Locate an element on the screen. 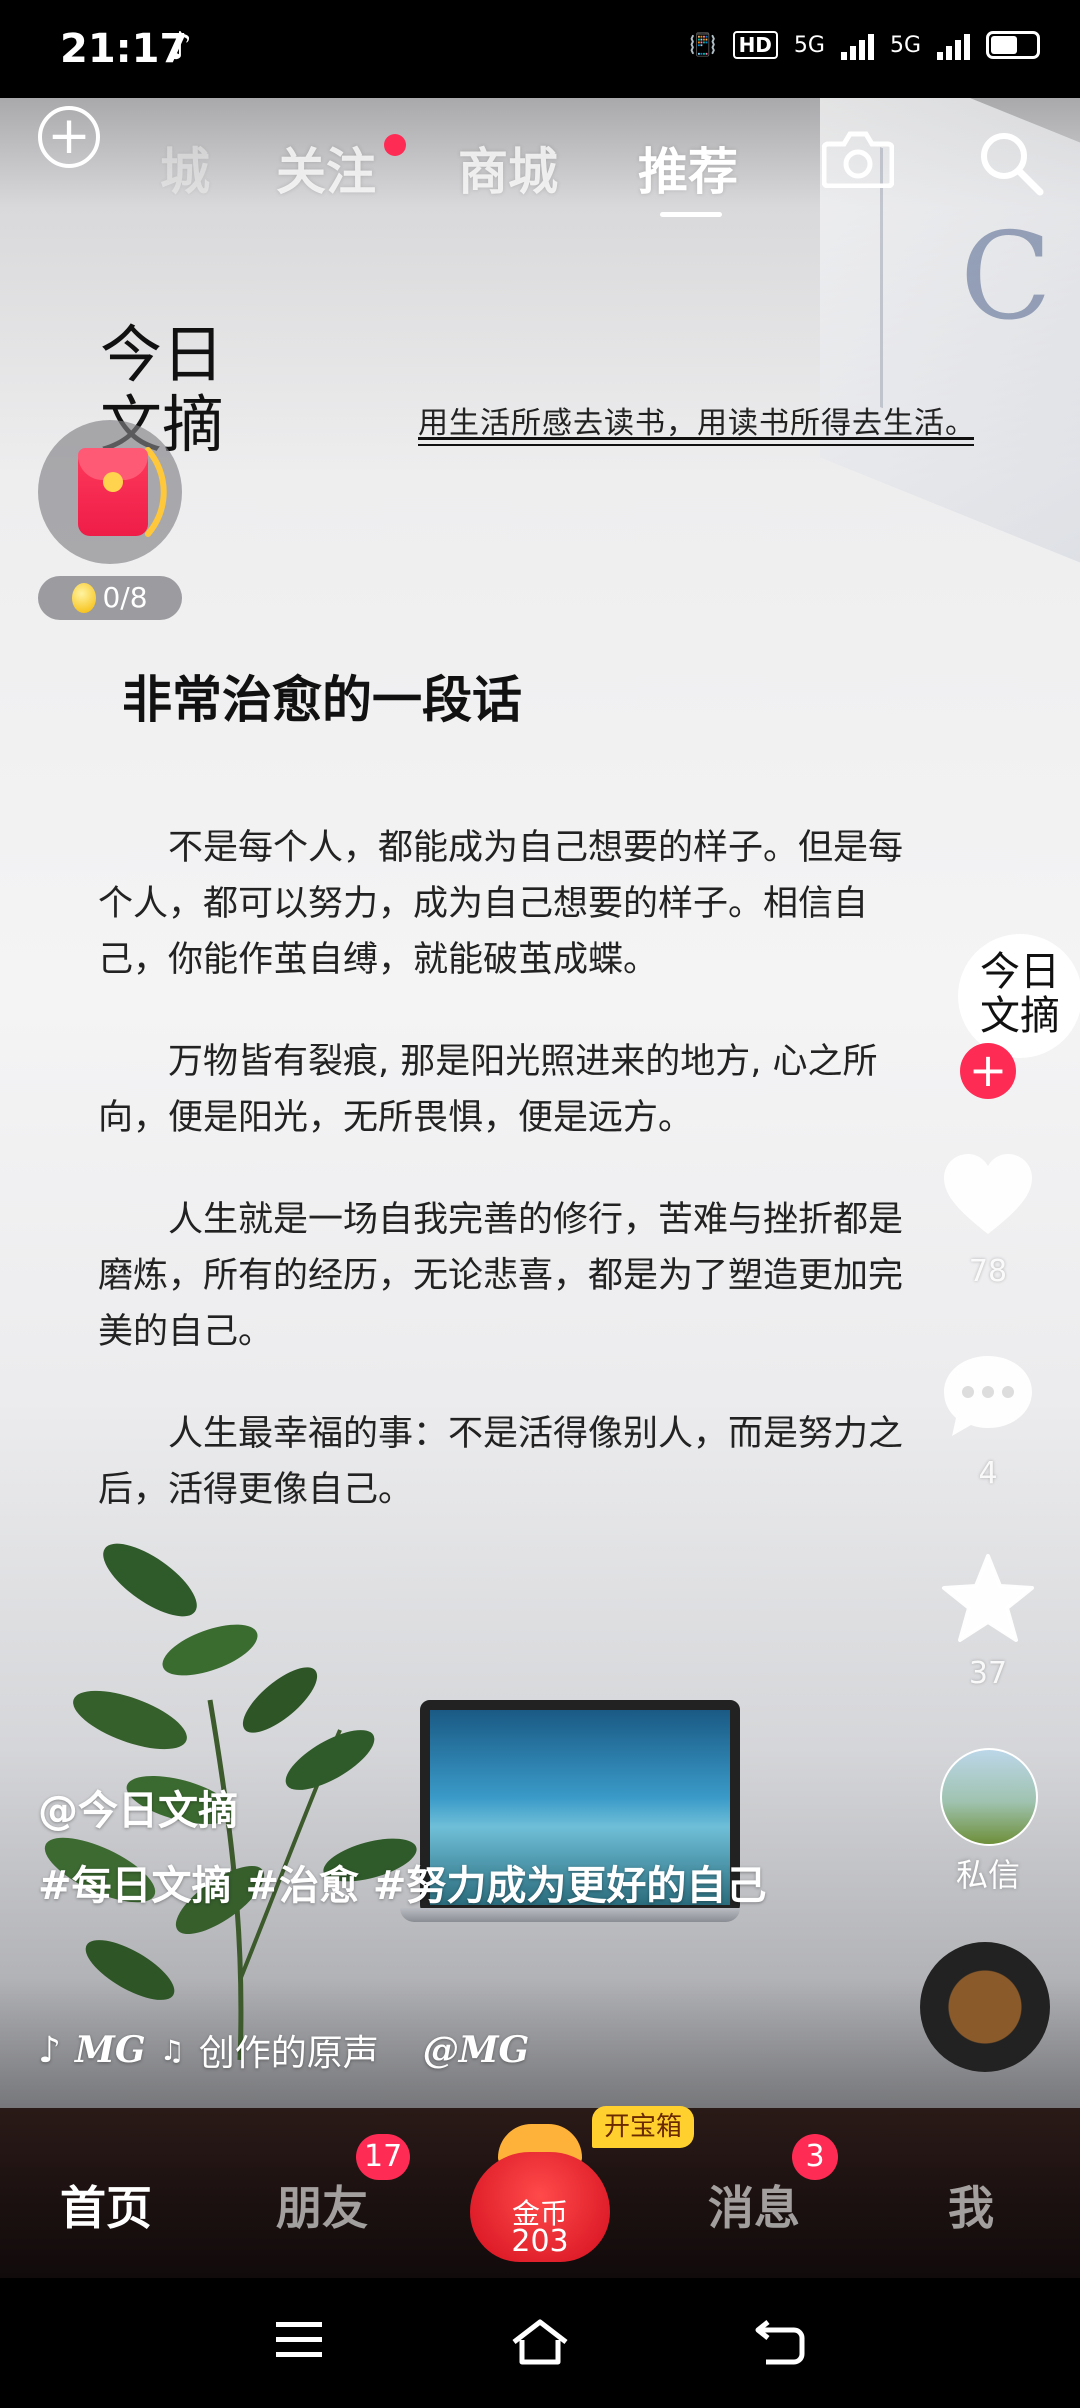 This screenshot has height=2408, width=1080. messages-badge: 3 is located at coordinates (815, 2157).